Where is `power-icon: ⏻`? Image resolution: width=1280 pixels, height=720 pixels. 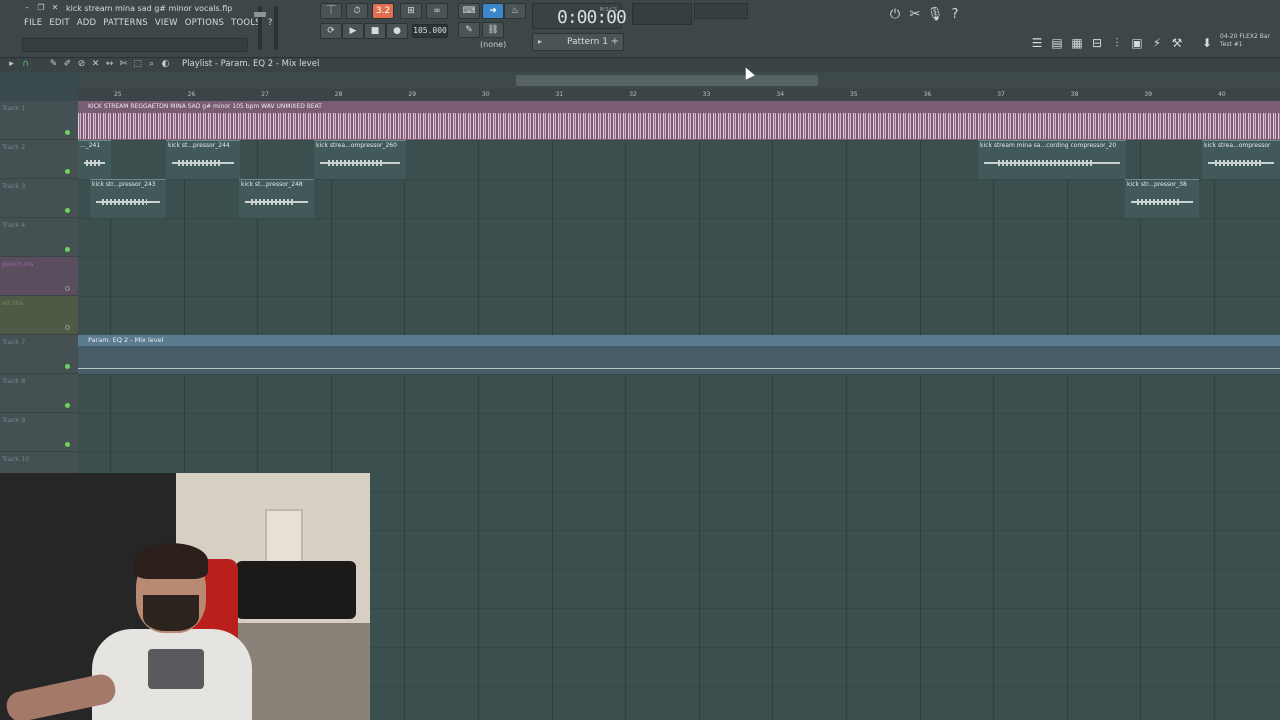
power-icon: ⏻ is located at coordinates (895, 15).